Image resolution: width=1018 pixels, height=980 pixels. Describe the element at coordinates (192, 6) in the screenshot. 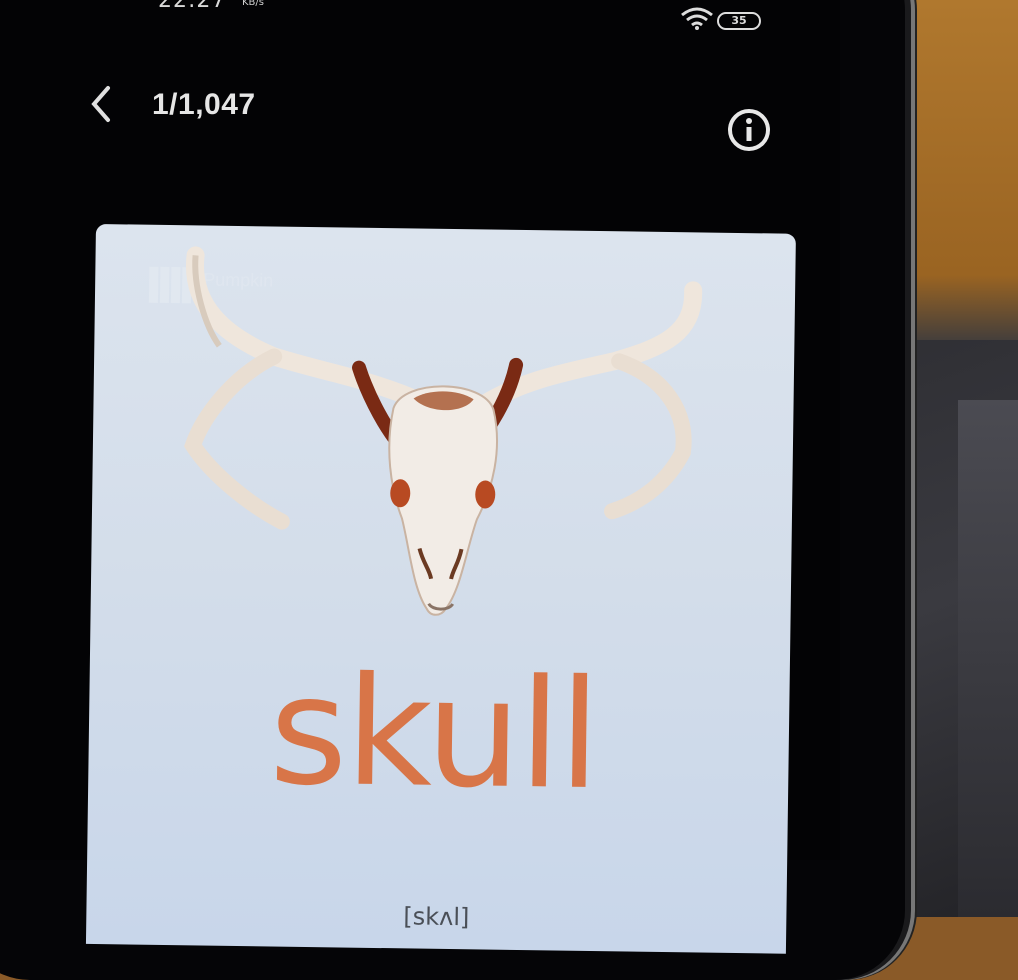

I see `status-time: 22:27` at that location.